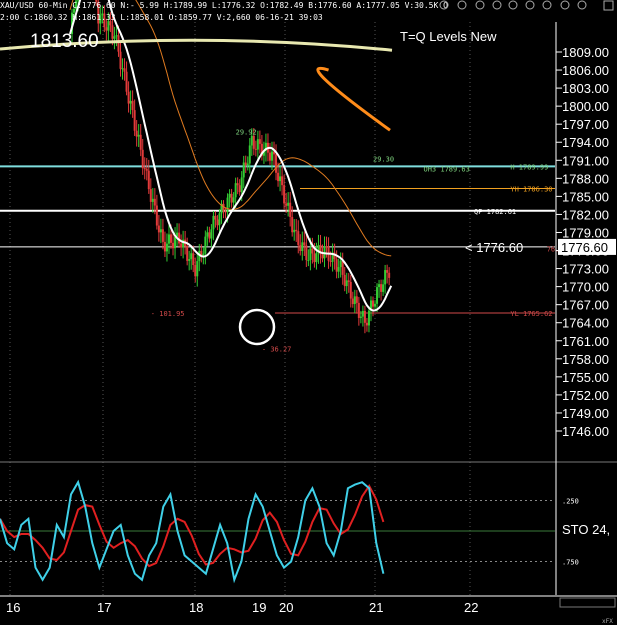  Describe the element at coordinates (257, 327) in the screenshot. I see `highlight-circle` at that location.